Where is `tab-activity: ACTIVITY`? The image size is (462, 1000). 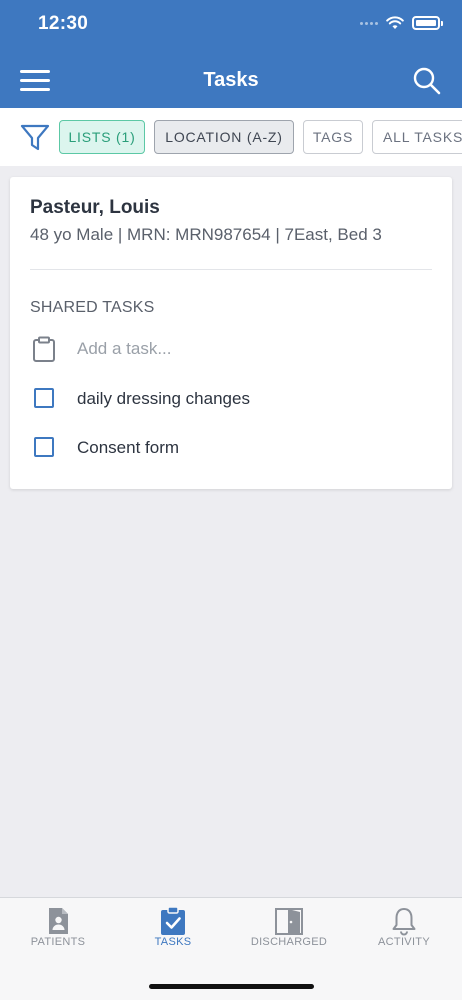
tab-activity: ACTIVITY is located at coordinates (404, 928).